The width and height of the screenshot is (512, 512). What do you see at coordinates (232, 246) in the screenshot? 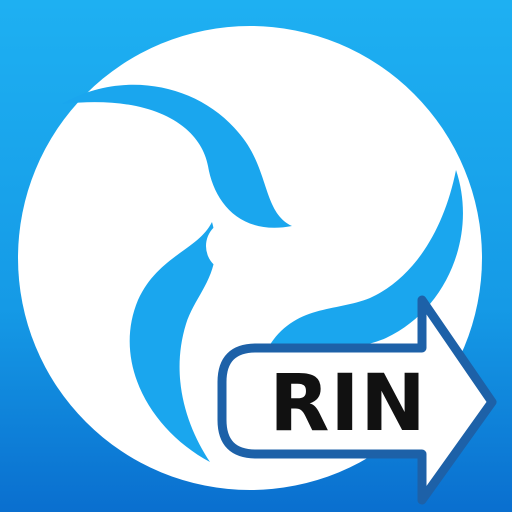
I see `swirl-hub` at bounding box center [232, 246].